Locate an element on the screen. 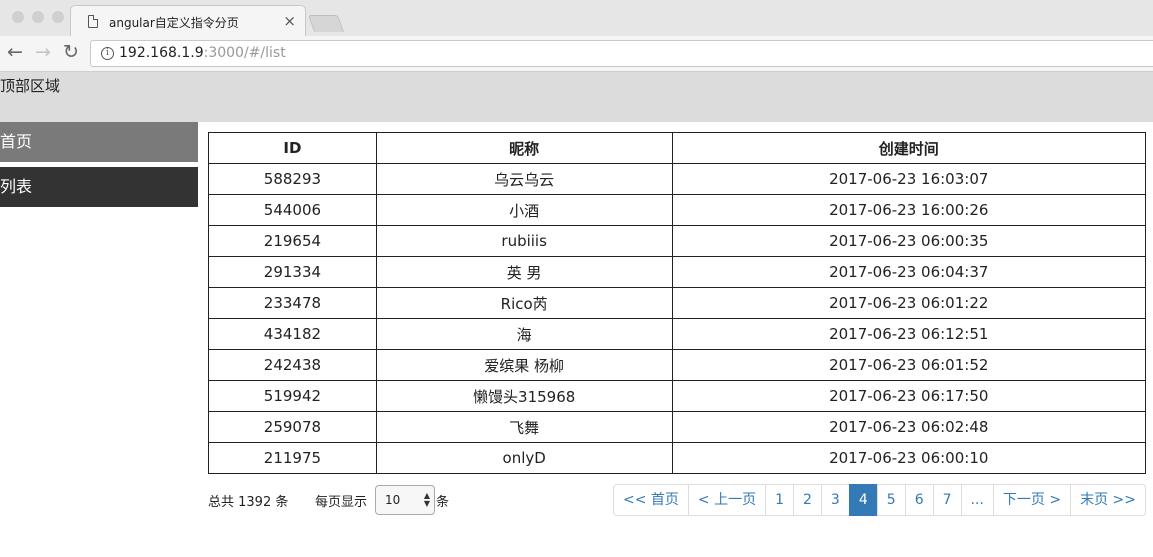 This screenshot has width=1153, height=557. cell-id: 588293 is located at coordinates (292, 179).